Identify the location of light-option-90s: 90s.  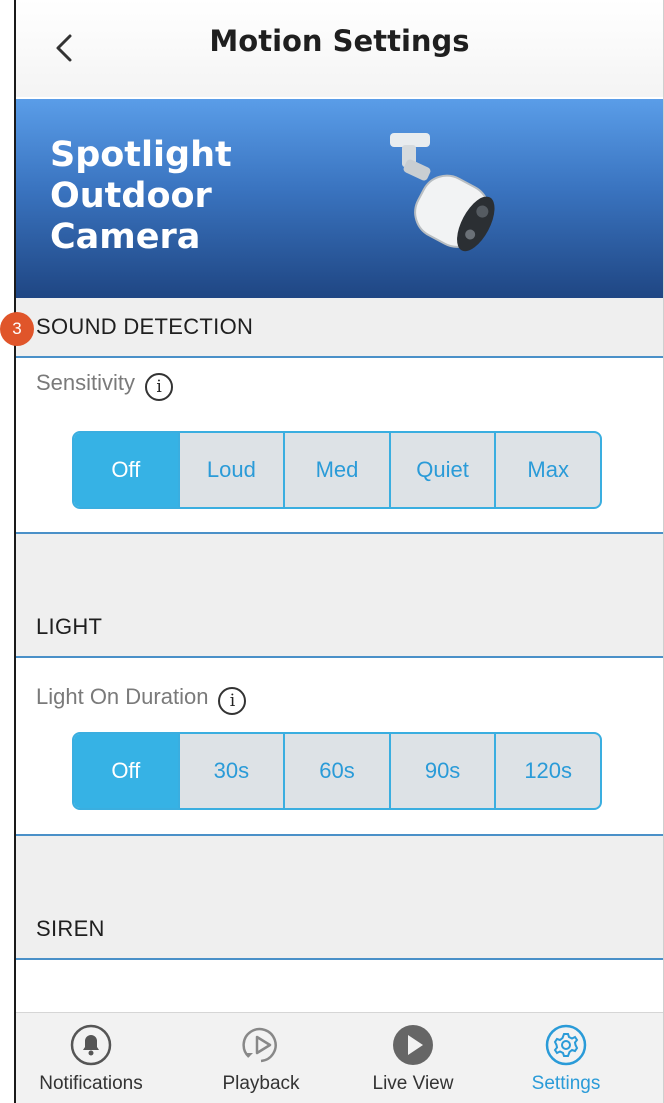
(441, 771).